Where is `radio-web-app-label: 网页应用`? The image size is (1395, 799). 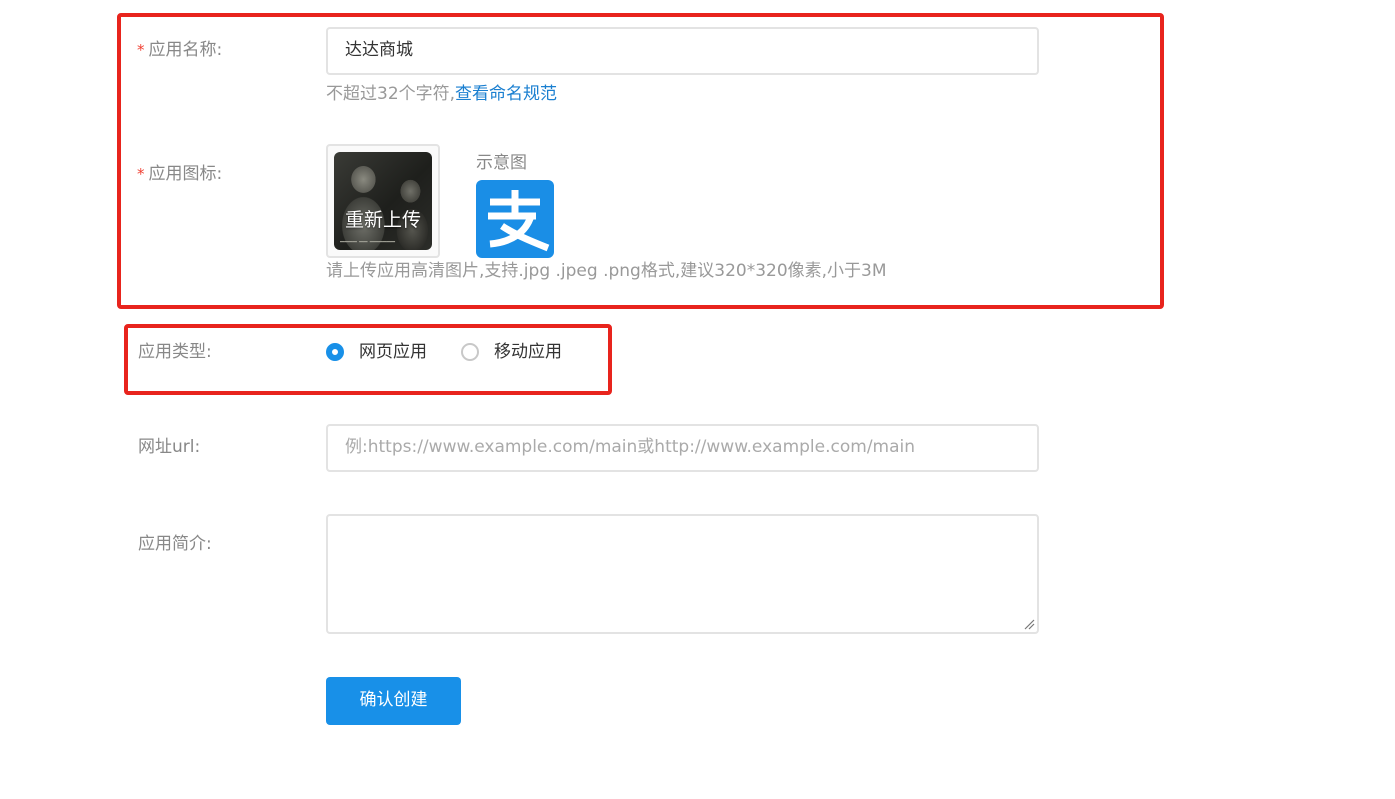 radio-web-app-label: 网页应用 is located at coordinates (393, 352).